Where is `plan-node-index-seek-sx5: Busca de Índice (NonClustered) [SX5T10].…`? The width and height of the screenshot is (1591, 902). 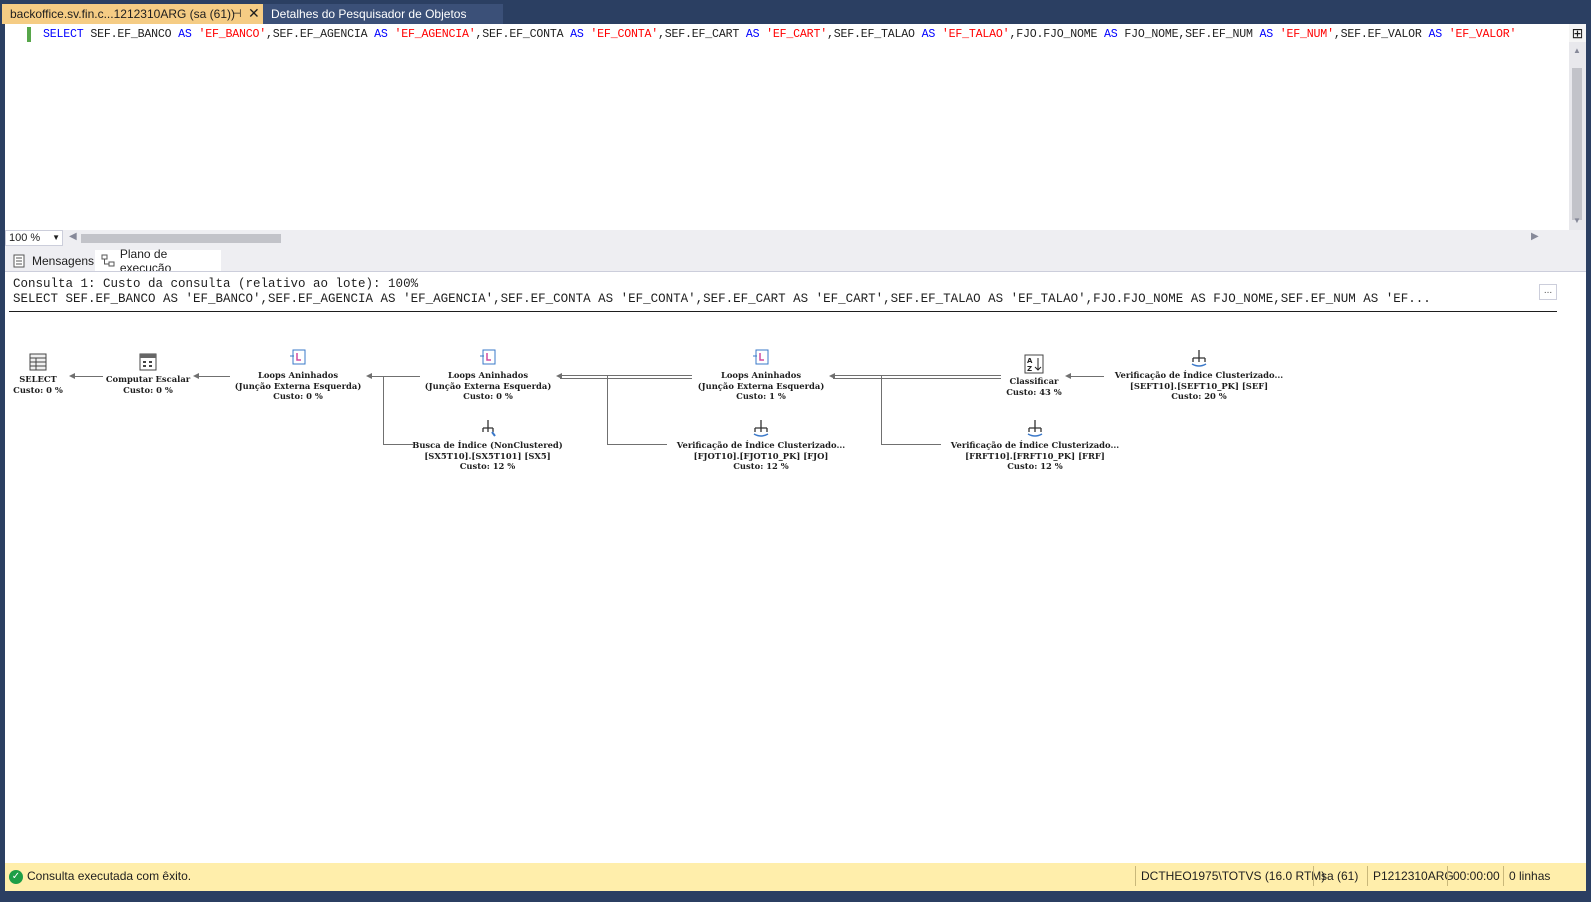
plan-node-index-seek-sx5: Busca de Índice (NonClustered) [SX5T10].… is located at coordinates (487, 445).